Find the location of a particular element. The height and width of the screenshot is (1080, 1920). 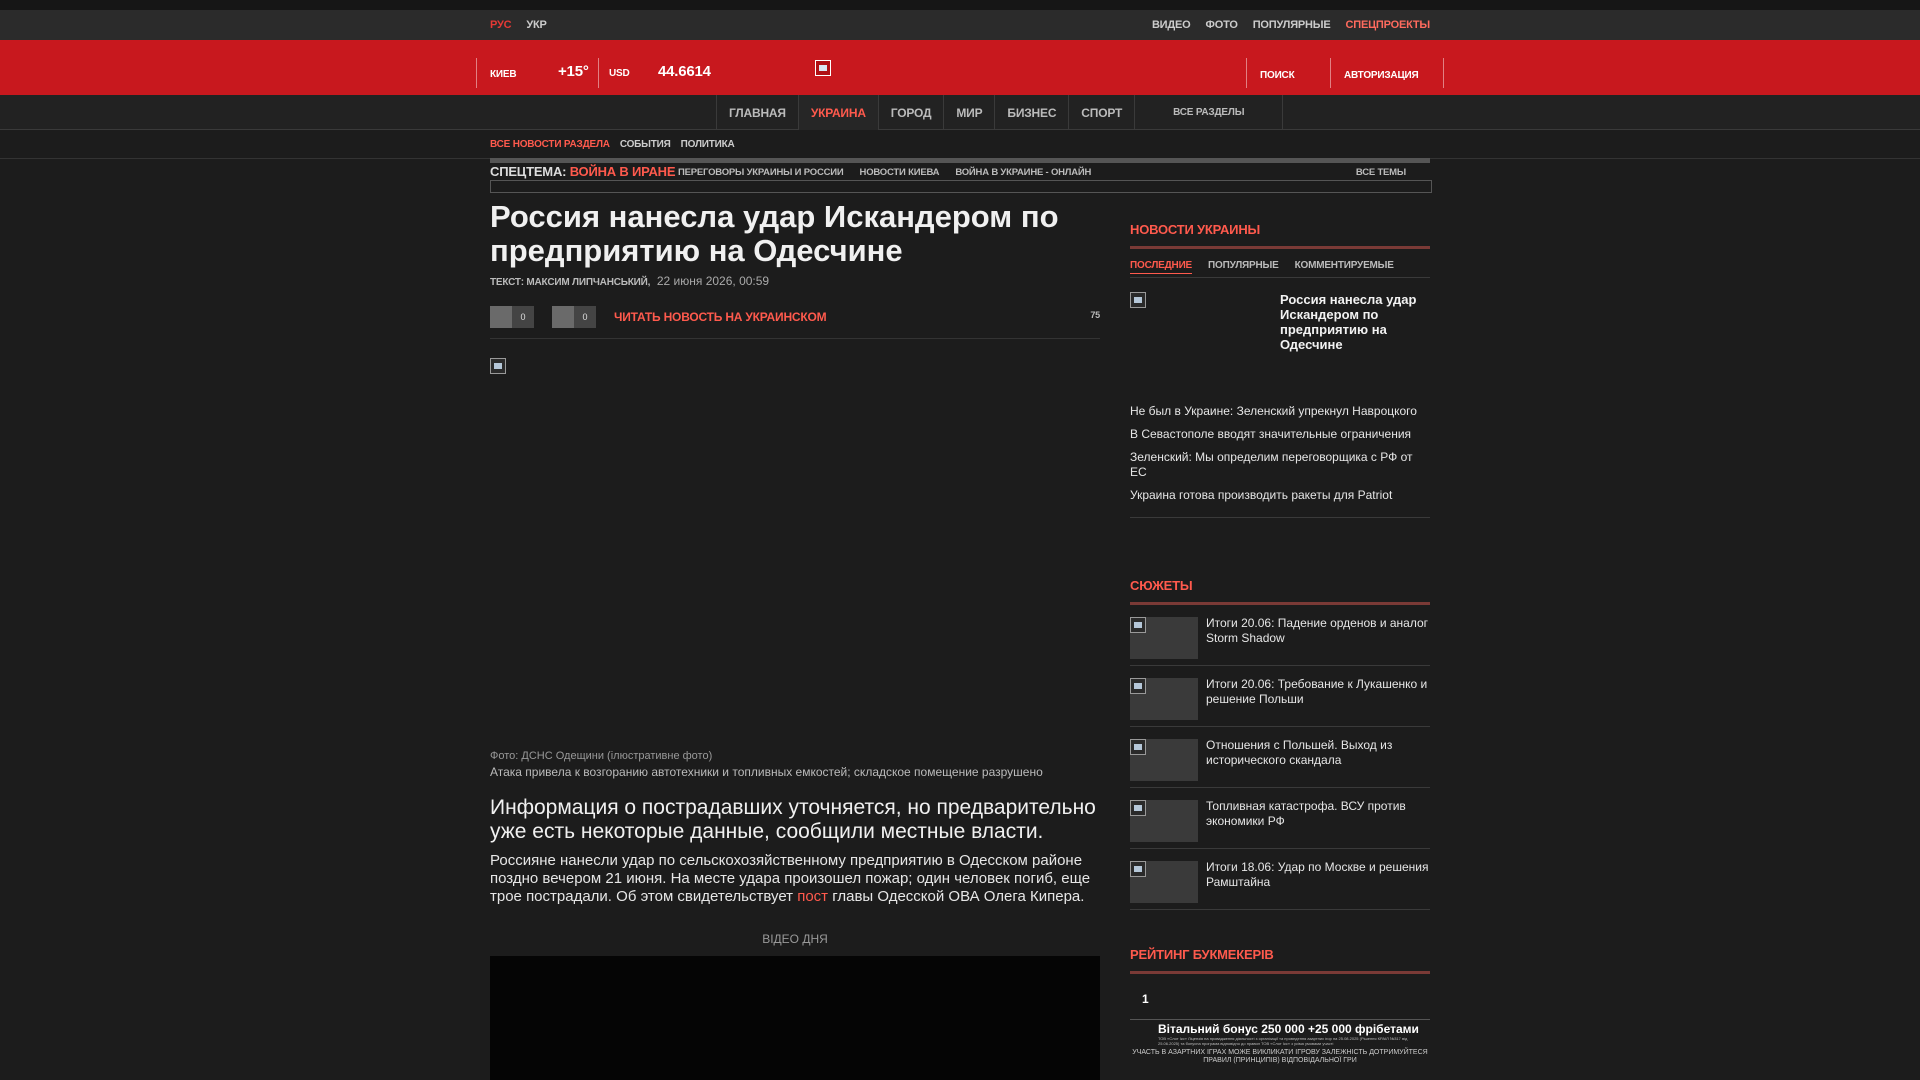

subnav-all-news: ВСЕ НОВОСТИ РАЗДЕЛА is located at coordinates (550, 144).